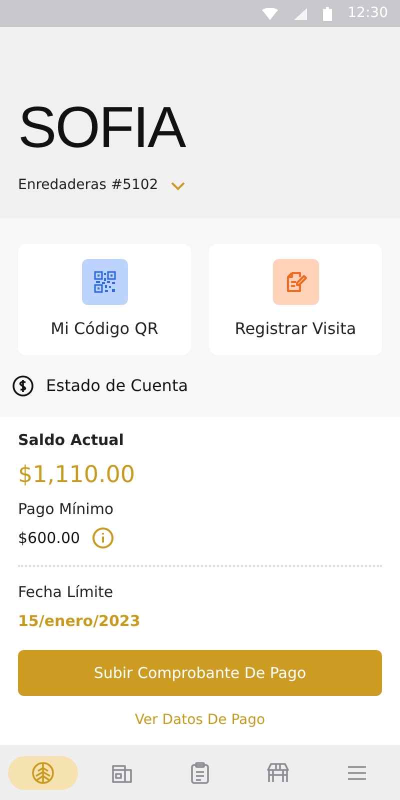  I want to click on chevron-down-icon, so click(178, 185).